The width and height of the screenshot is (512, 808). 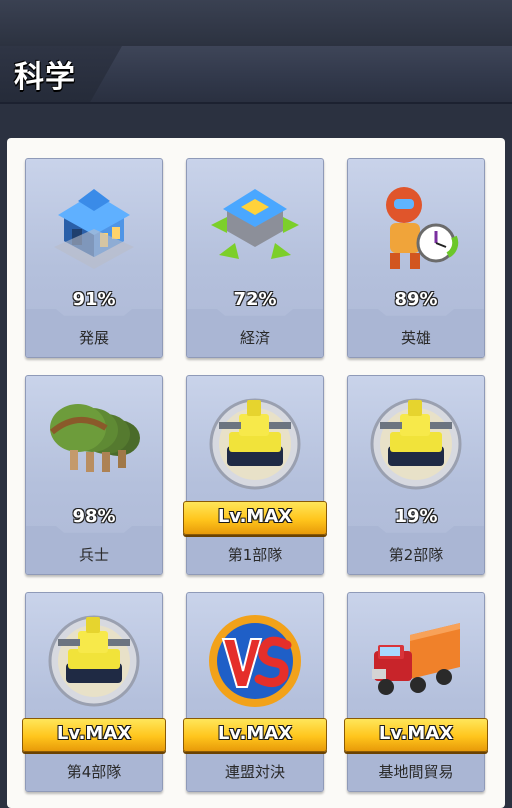 I want to click on card-label: 兵士, so click(x=93, y=555).